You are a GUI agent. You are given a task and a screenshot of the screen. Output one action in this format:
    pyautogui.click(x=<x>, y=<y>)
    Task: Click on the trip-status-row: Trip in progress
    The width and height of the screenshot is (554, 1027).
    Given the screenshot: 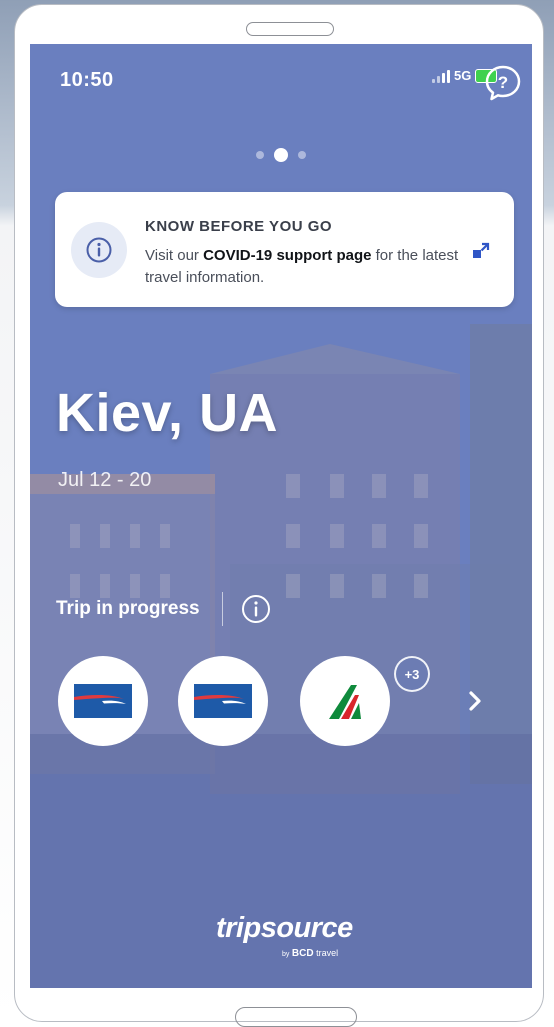 What is the action you would take?
    pyautogui.click(x=163, y=609)
    